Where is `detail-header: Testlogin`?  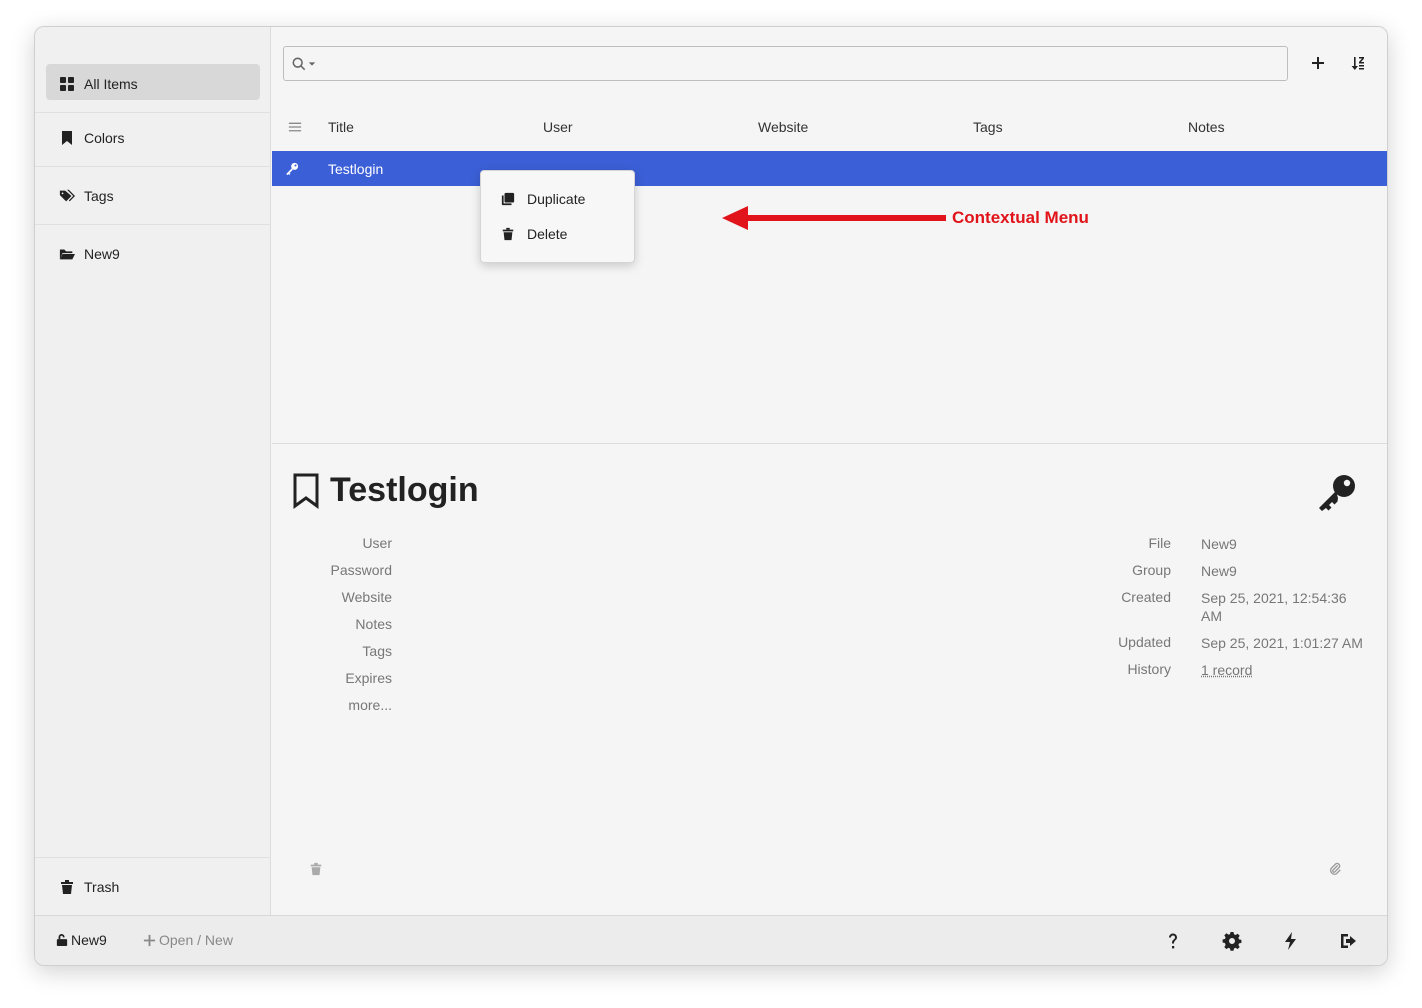 detail-header: Testlogin is located at coordinates (385, 490).